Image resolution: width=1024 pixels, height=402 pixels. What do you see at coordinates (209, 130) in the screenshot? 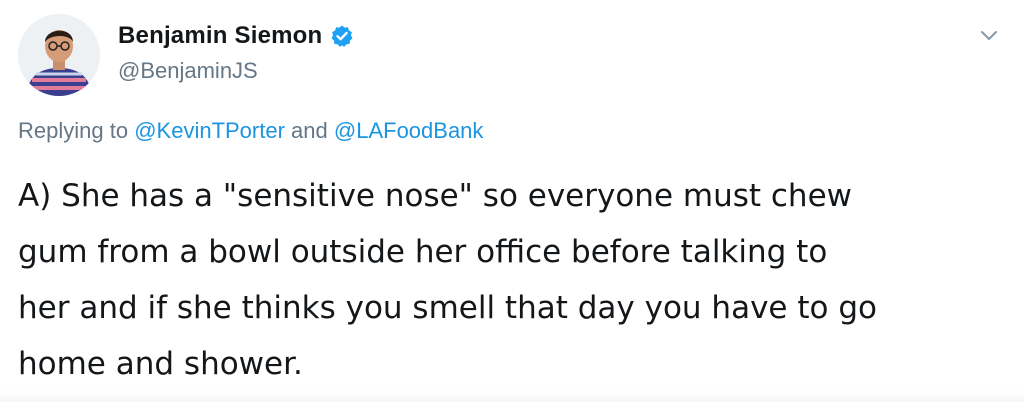
I see `mention-link-kevintporter: @KevinTPorter` at bounding box center [209, 130].